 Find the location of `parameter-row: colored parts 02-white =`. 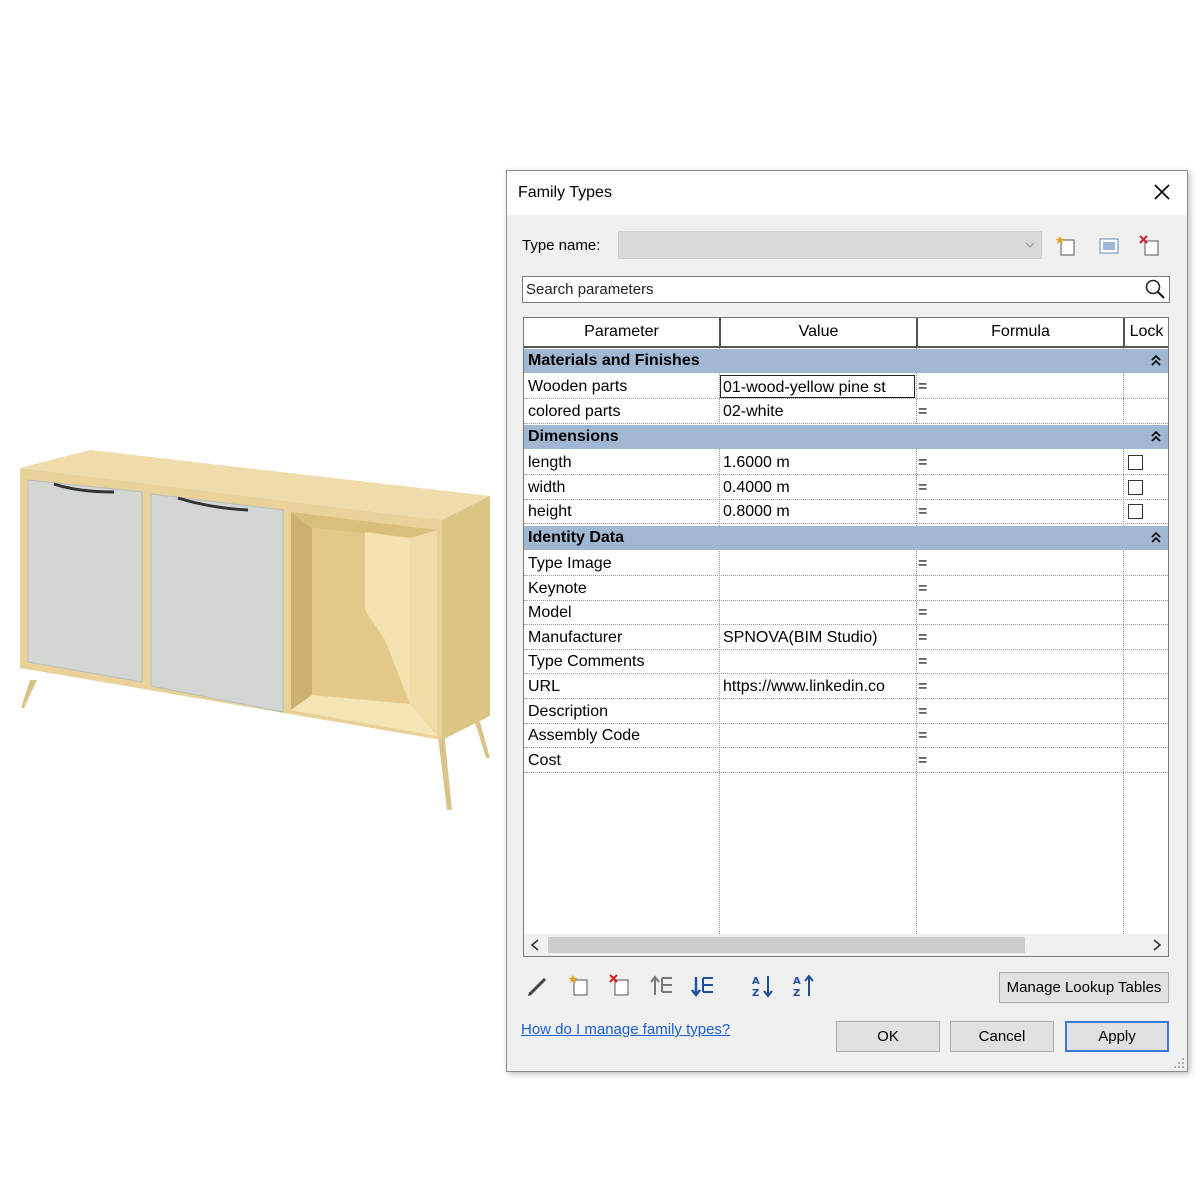

parameter-row: colored parts 02-white = is located at coordinates (846, 412).